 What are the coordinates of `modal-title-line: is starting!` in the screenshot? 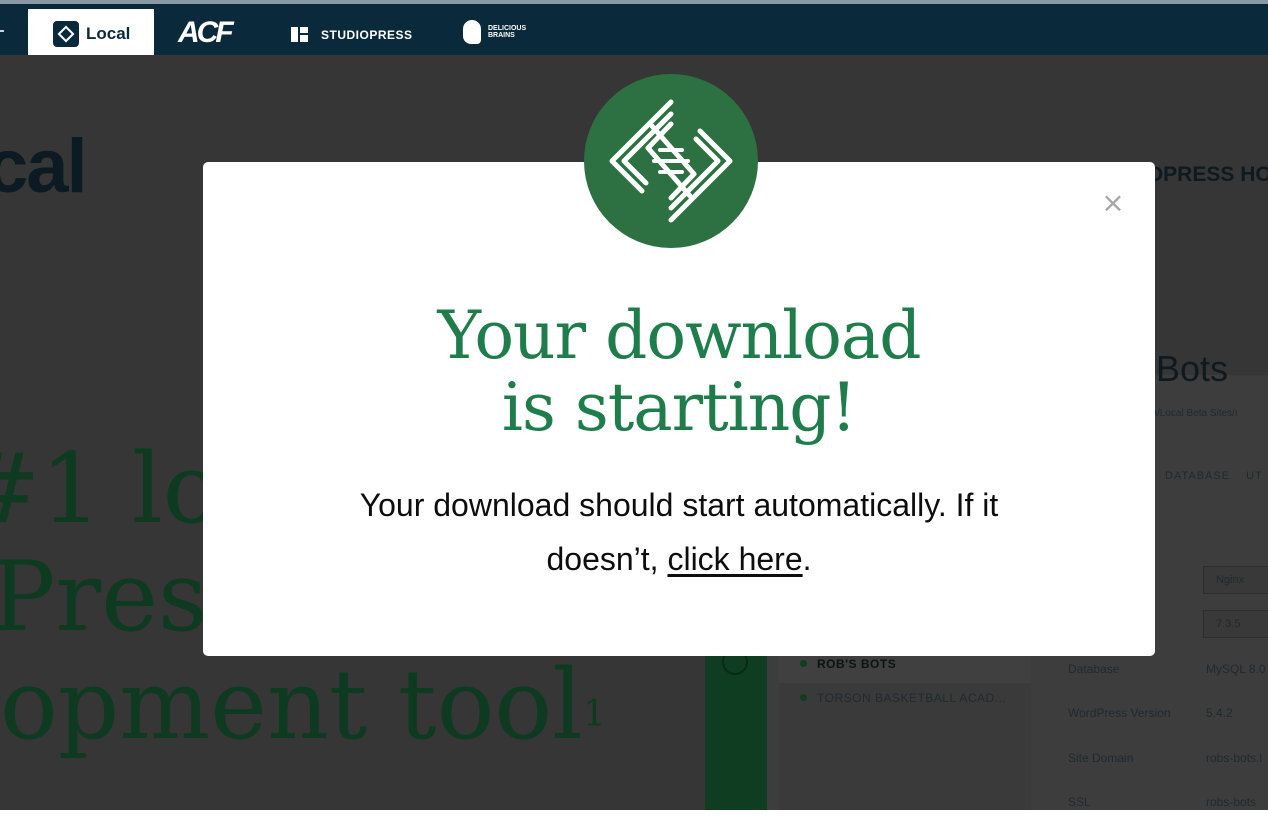 It's located at (679, 407).